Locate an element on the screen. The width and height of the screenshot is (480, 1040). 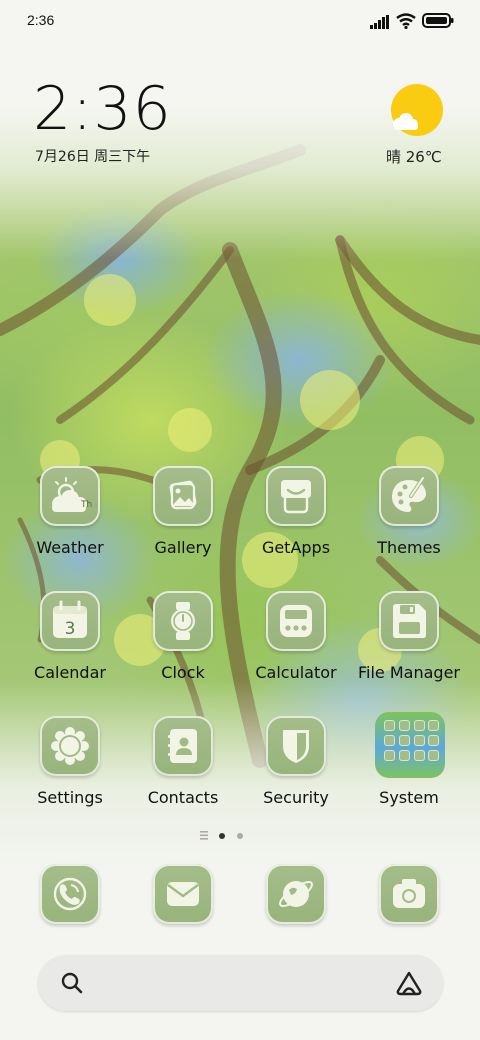
weather-widget-text: 晴 26℃ is located at coordinates (414, 156).